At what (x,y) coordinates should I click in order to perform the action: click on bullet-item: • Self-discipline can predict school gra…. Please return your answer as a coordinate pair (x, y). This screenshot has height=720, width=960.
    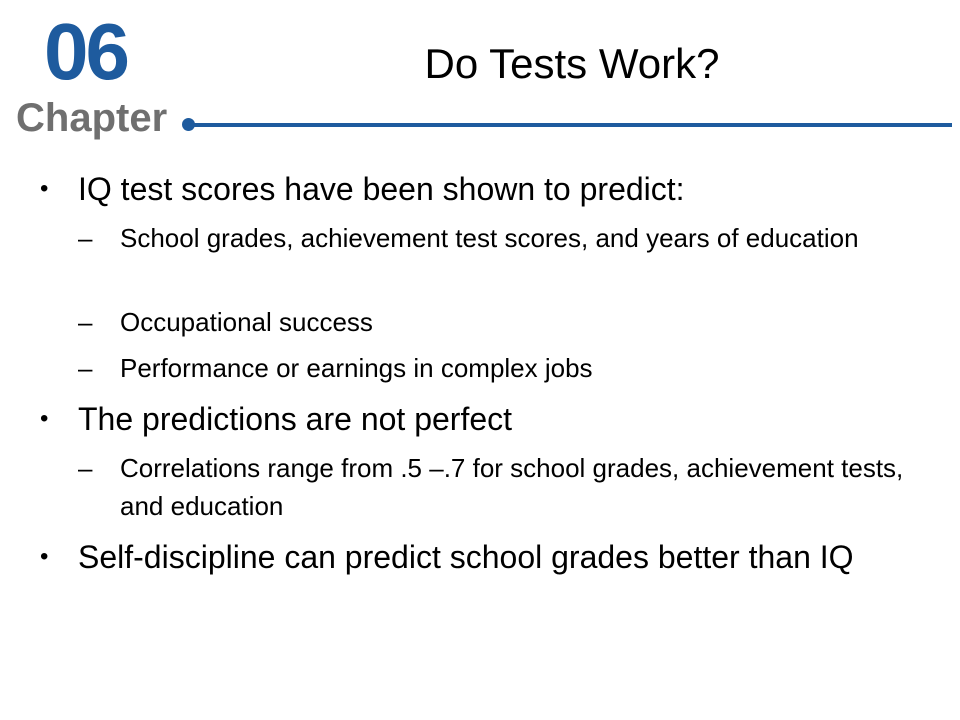
    Looking at the image, I should click on (494, 557).